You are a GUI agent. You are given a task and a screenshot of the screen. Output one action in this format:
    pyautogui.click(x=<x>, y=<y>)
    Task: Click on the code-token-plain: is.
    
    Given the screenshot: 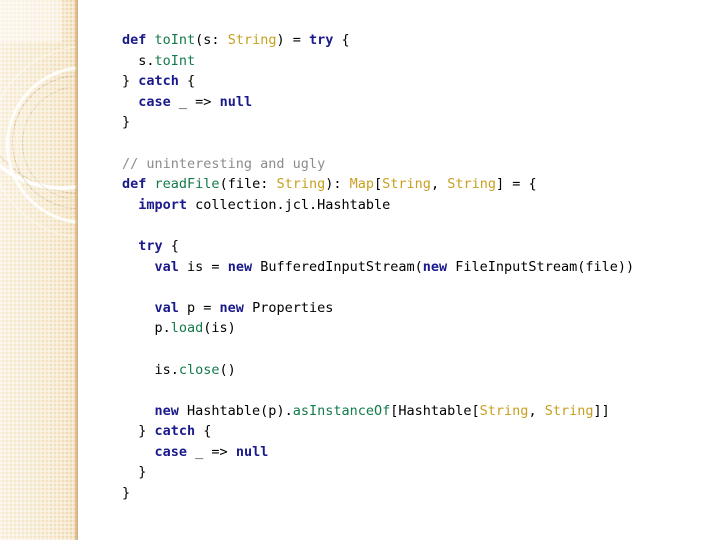 What is the action you would take?
    pyautogui.click(x=150, y=369)
    